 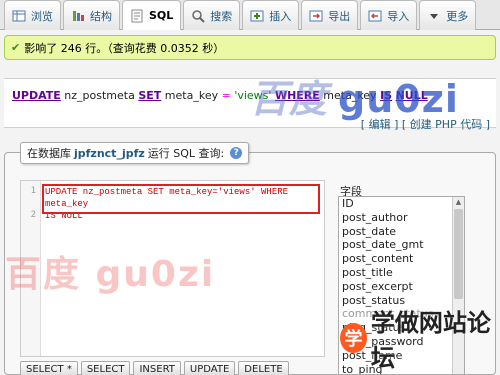 I want to click on success-message: ✔ 影响了 246 行。（查询花费 0.0352 秒）, so click(x=250, y=47).